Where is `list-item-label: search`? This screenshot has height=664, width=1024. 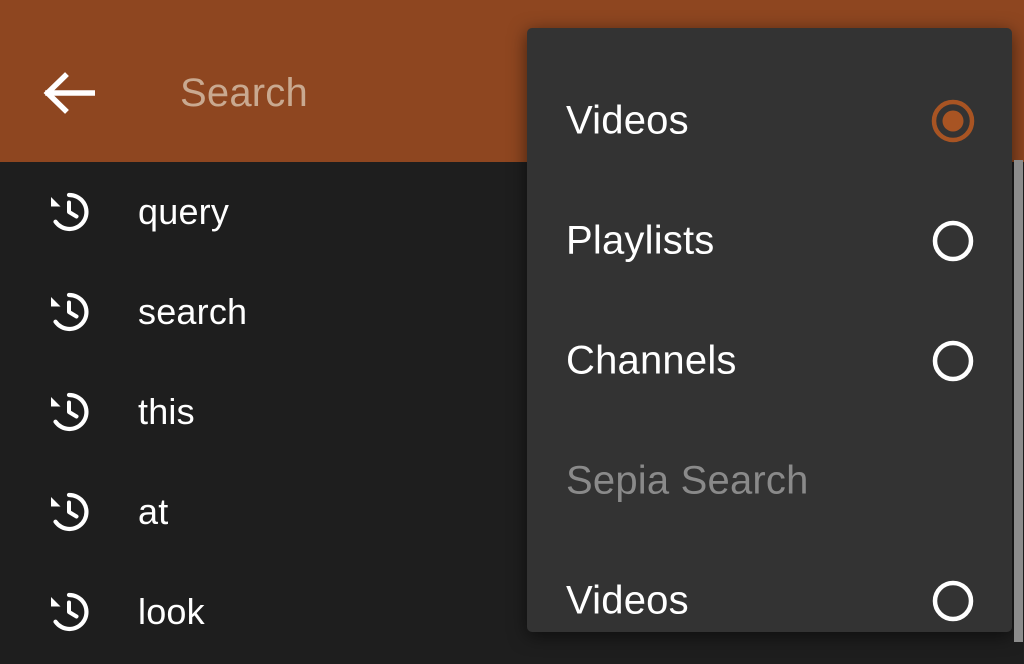
list-item-label: search is located at coordinates (193, 311).